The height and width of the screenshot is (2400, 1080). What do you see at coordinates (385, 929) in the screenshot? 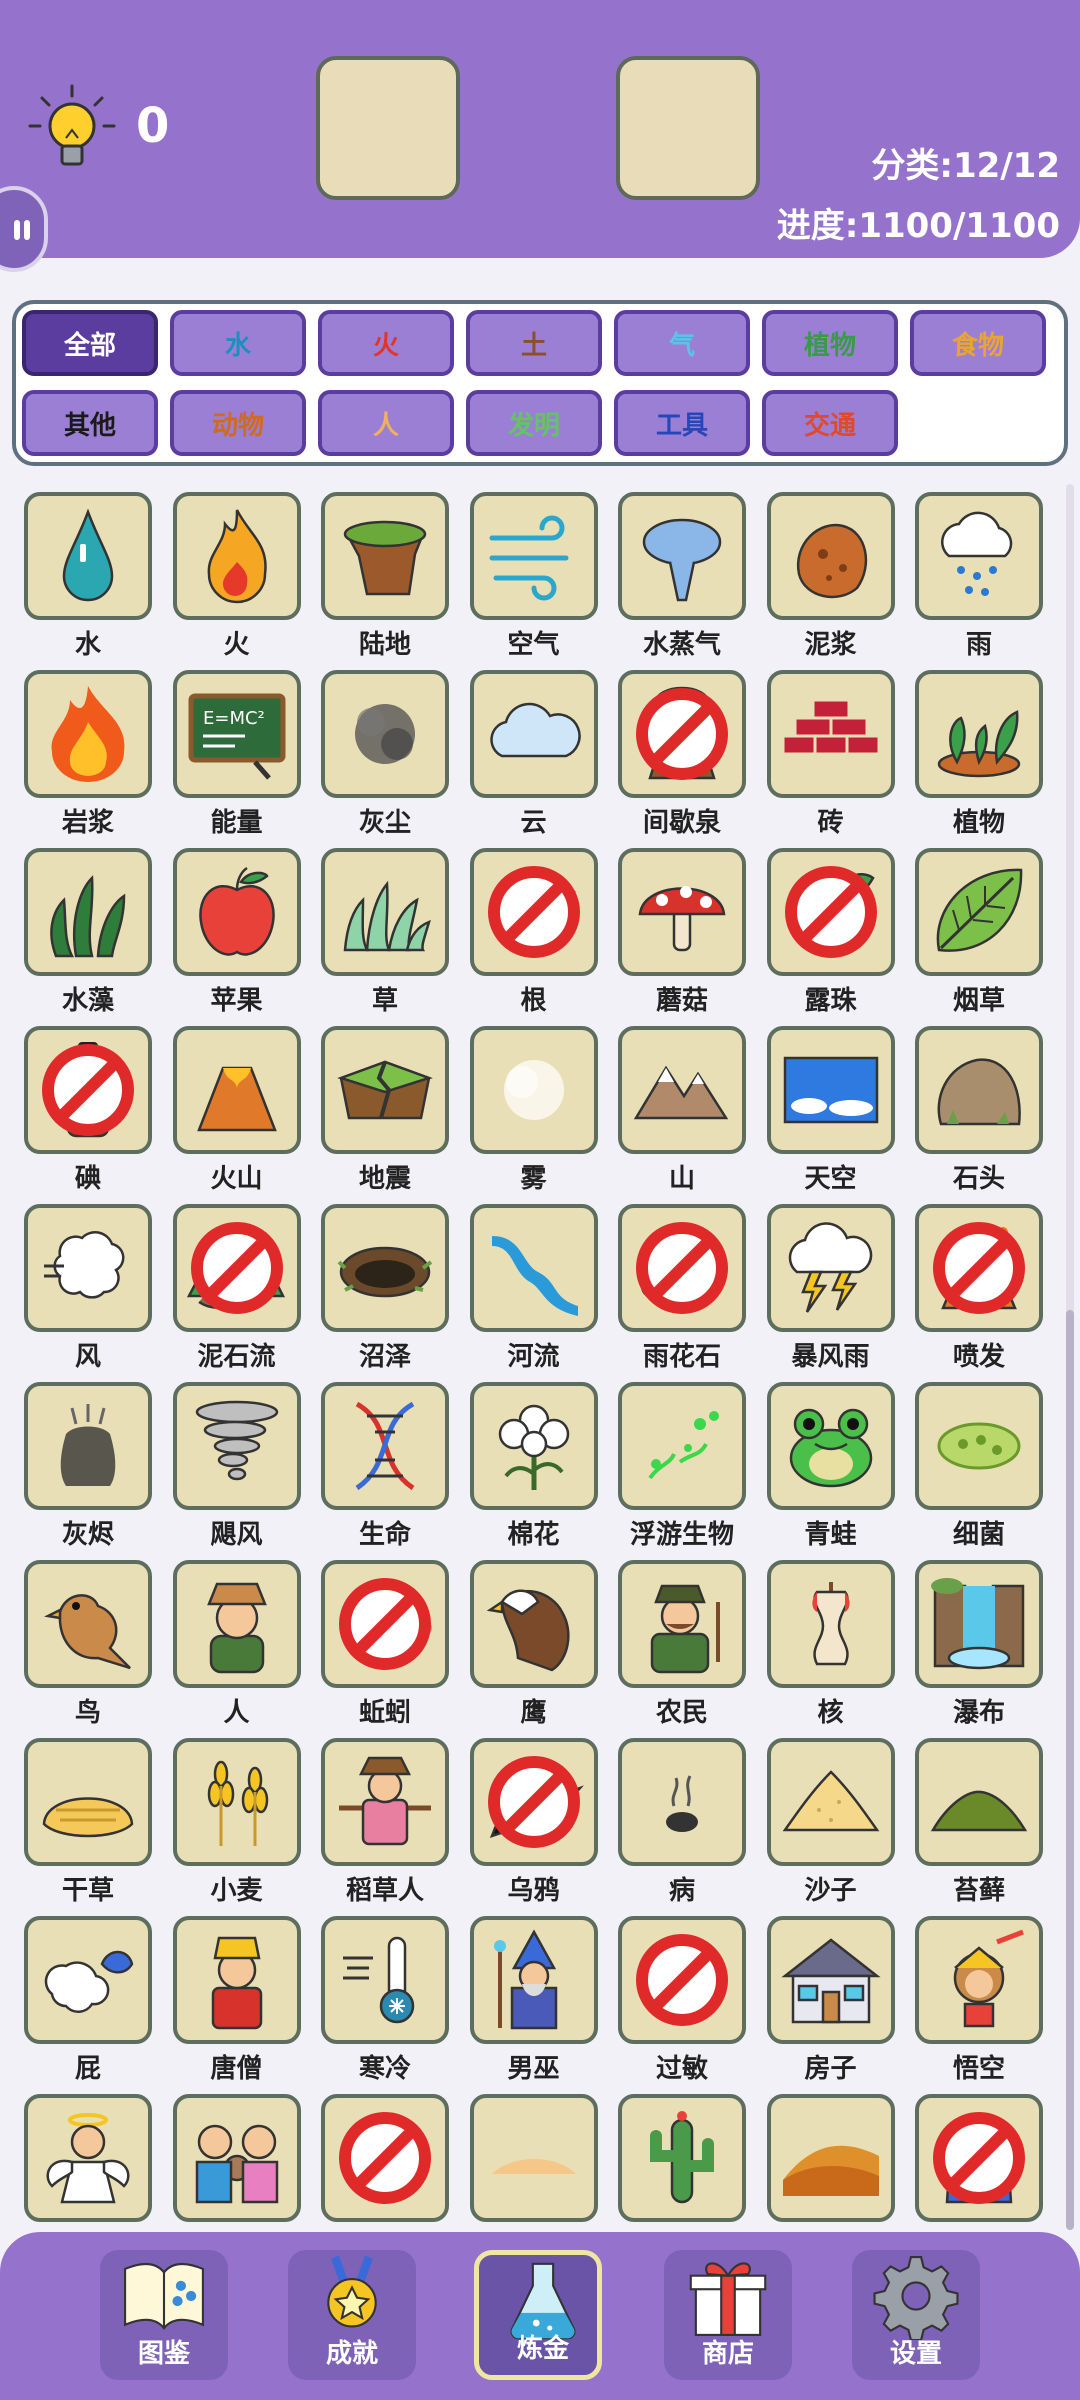
I see `element-card: 草` at bounding box center [385, 929].